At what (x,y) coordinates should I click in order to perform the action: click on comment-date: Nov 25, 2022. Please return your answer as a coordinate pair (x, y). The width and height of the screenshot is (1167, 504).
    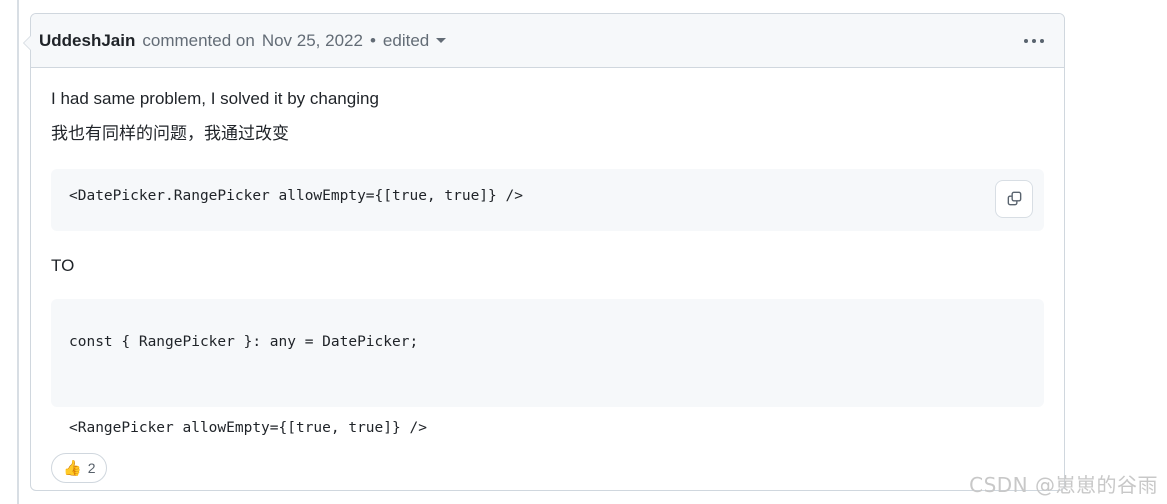
    Looking at the image, I should click on (312, 41).